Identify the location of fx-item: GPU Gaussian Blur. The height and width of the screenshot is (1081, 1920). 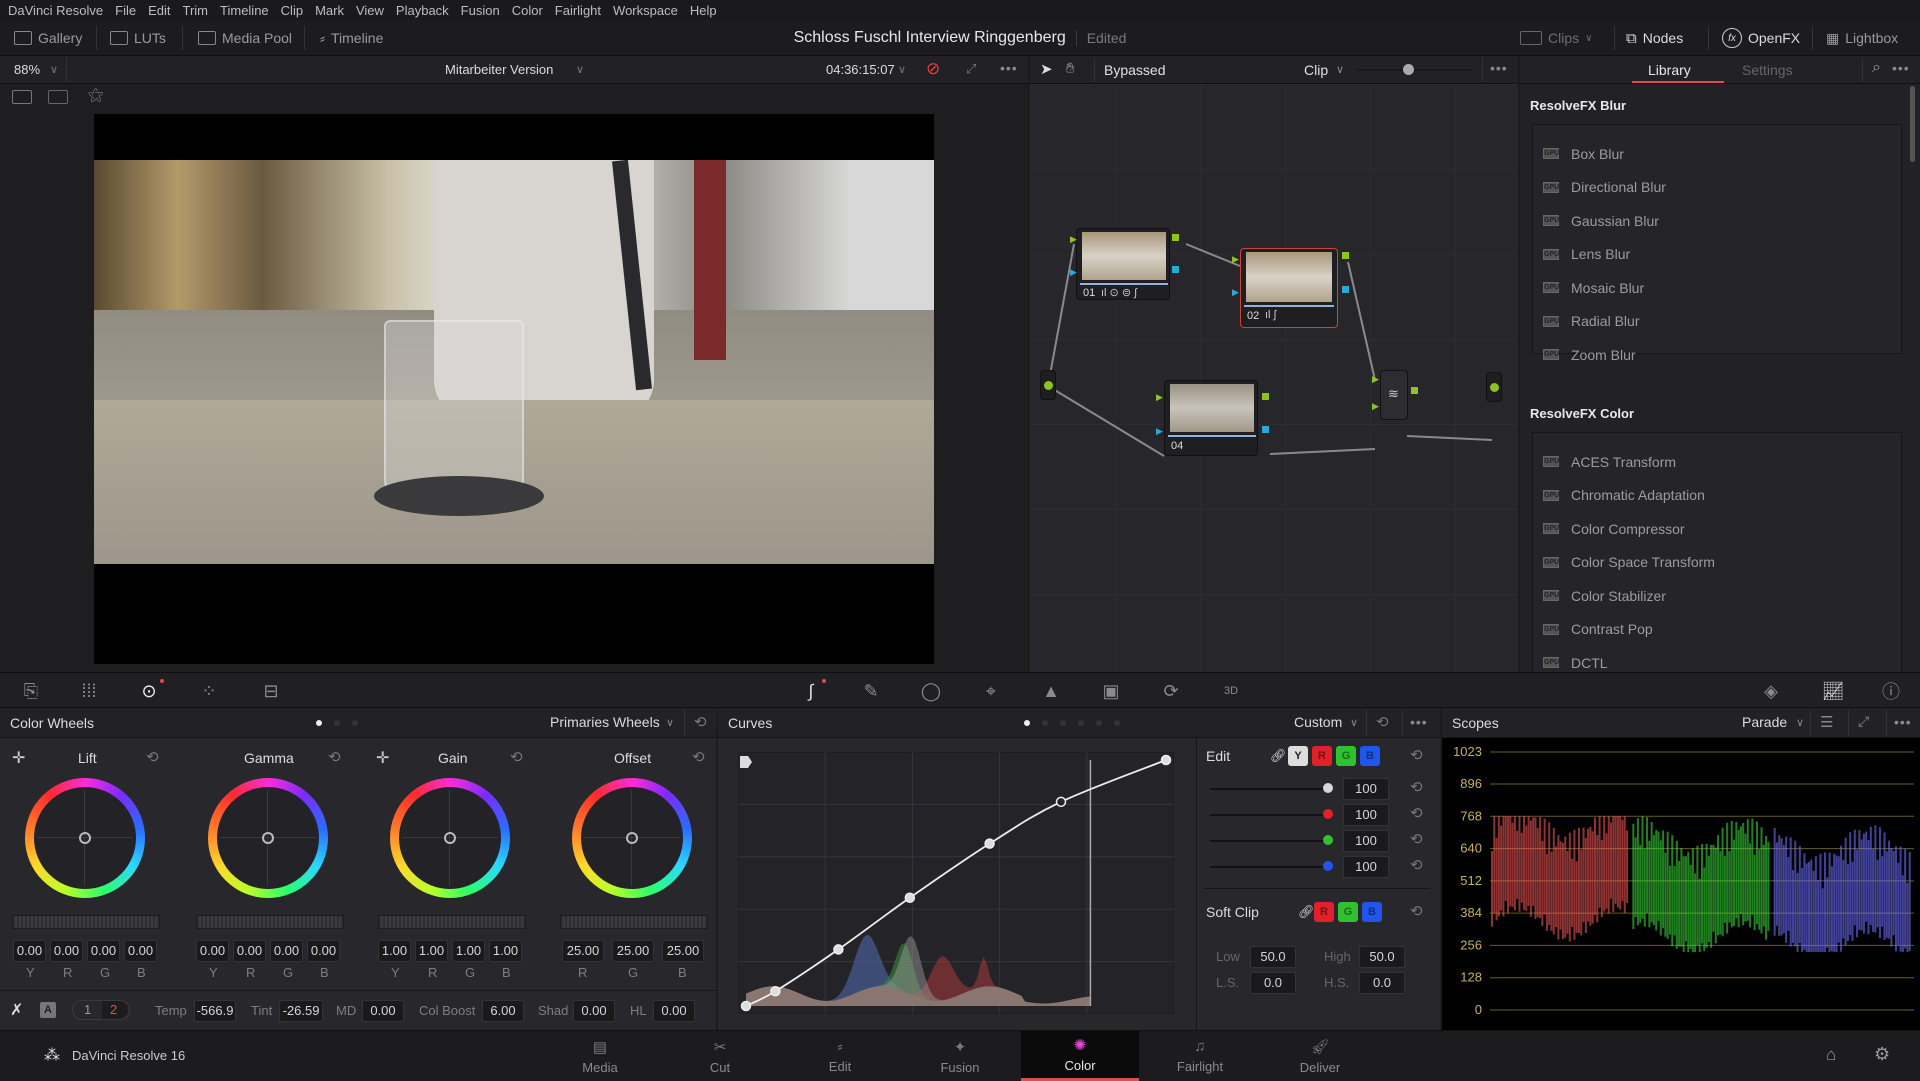
(1717, 221).